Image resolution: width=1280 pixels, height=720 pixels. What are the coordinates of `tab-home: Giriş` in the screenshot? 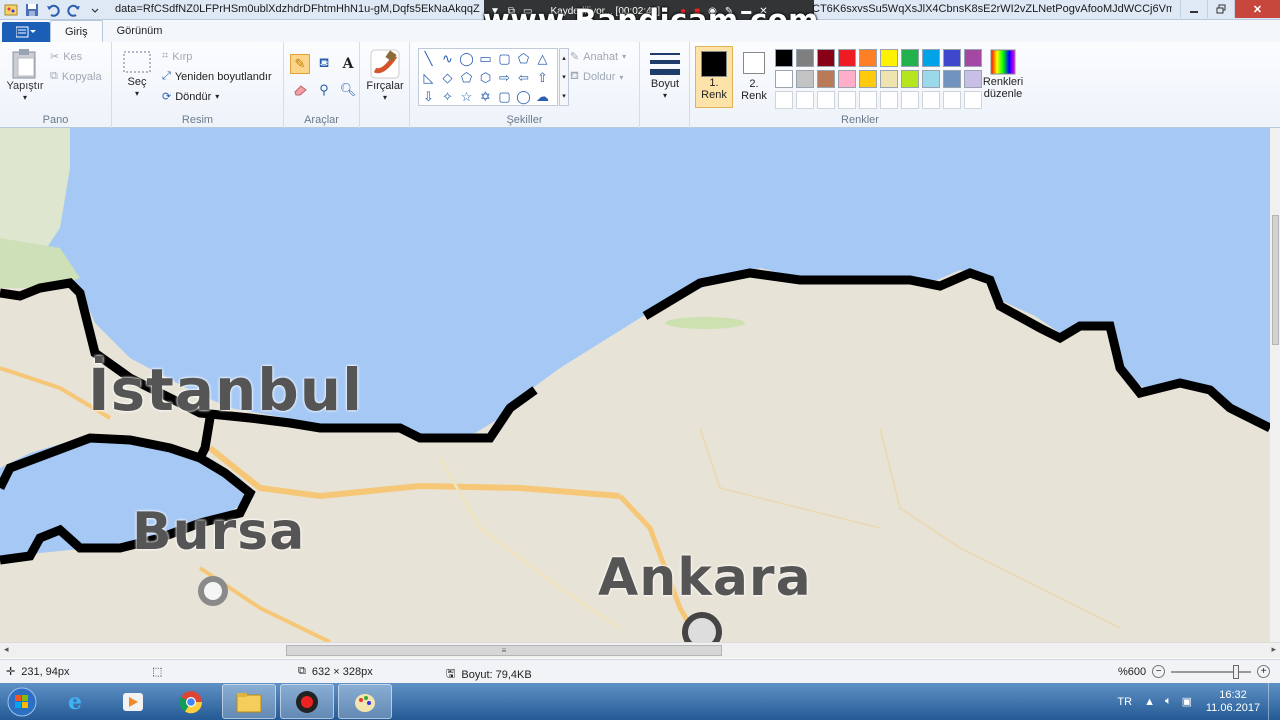 It's located at (76, 31).